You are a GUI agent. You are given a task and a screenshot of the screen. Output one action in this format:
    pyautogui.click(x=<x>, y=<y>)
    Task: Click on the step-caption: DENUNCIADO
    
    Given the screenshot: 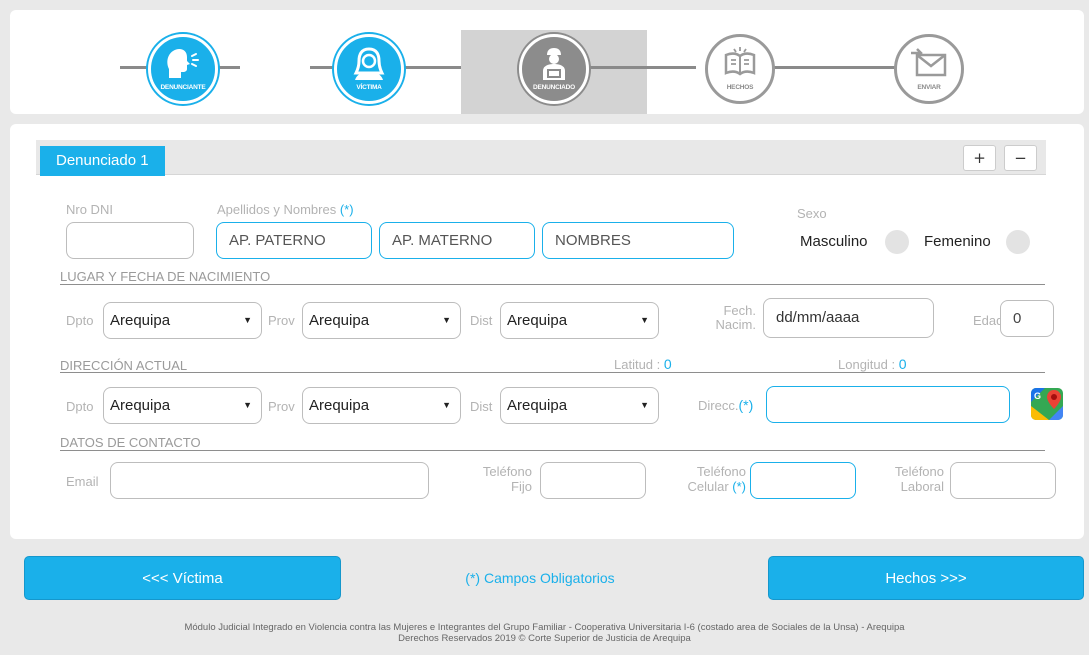 What is the action you would take?
    pyautogui.click(x=554, y=87)
    